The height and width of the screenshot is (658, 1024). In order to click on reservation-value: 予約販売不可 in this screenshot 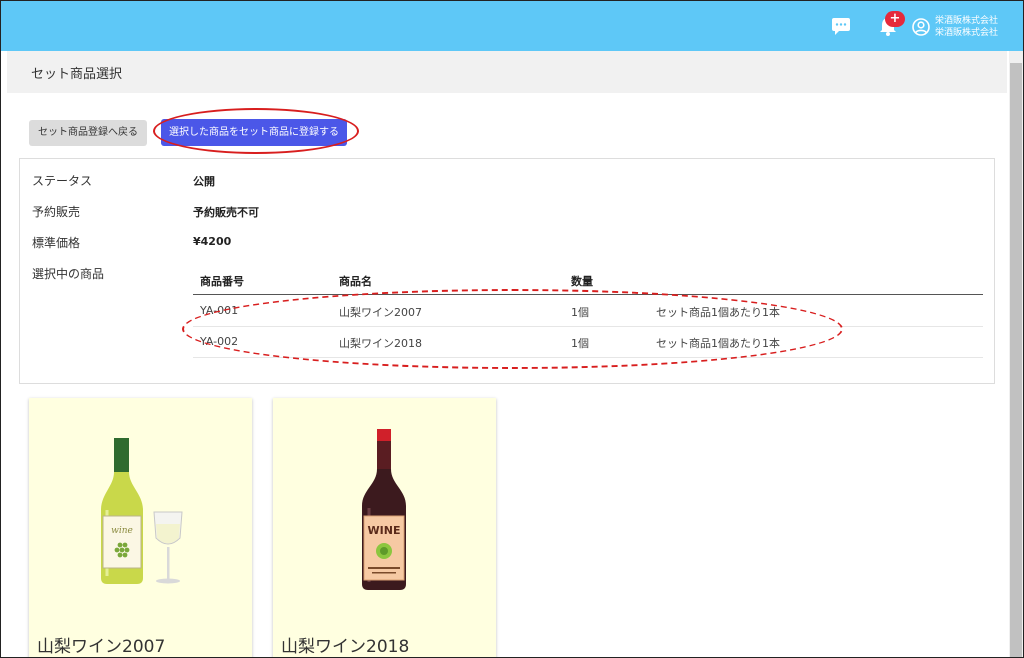, I will do `click(226, 212)`.